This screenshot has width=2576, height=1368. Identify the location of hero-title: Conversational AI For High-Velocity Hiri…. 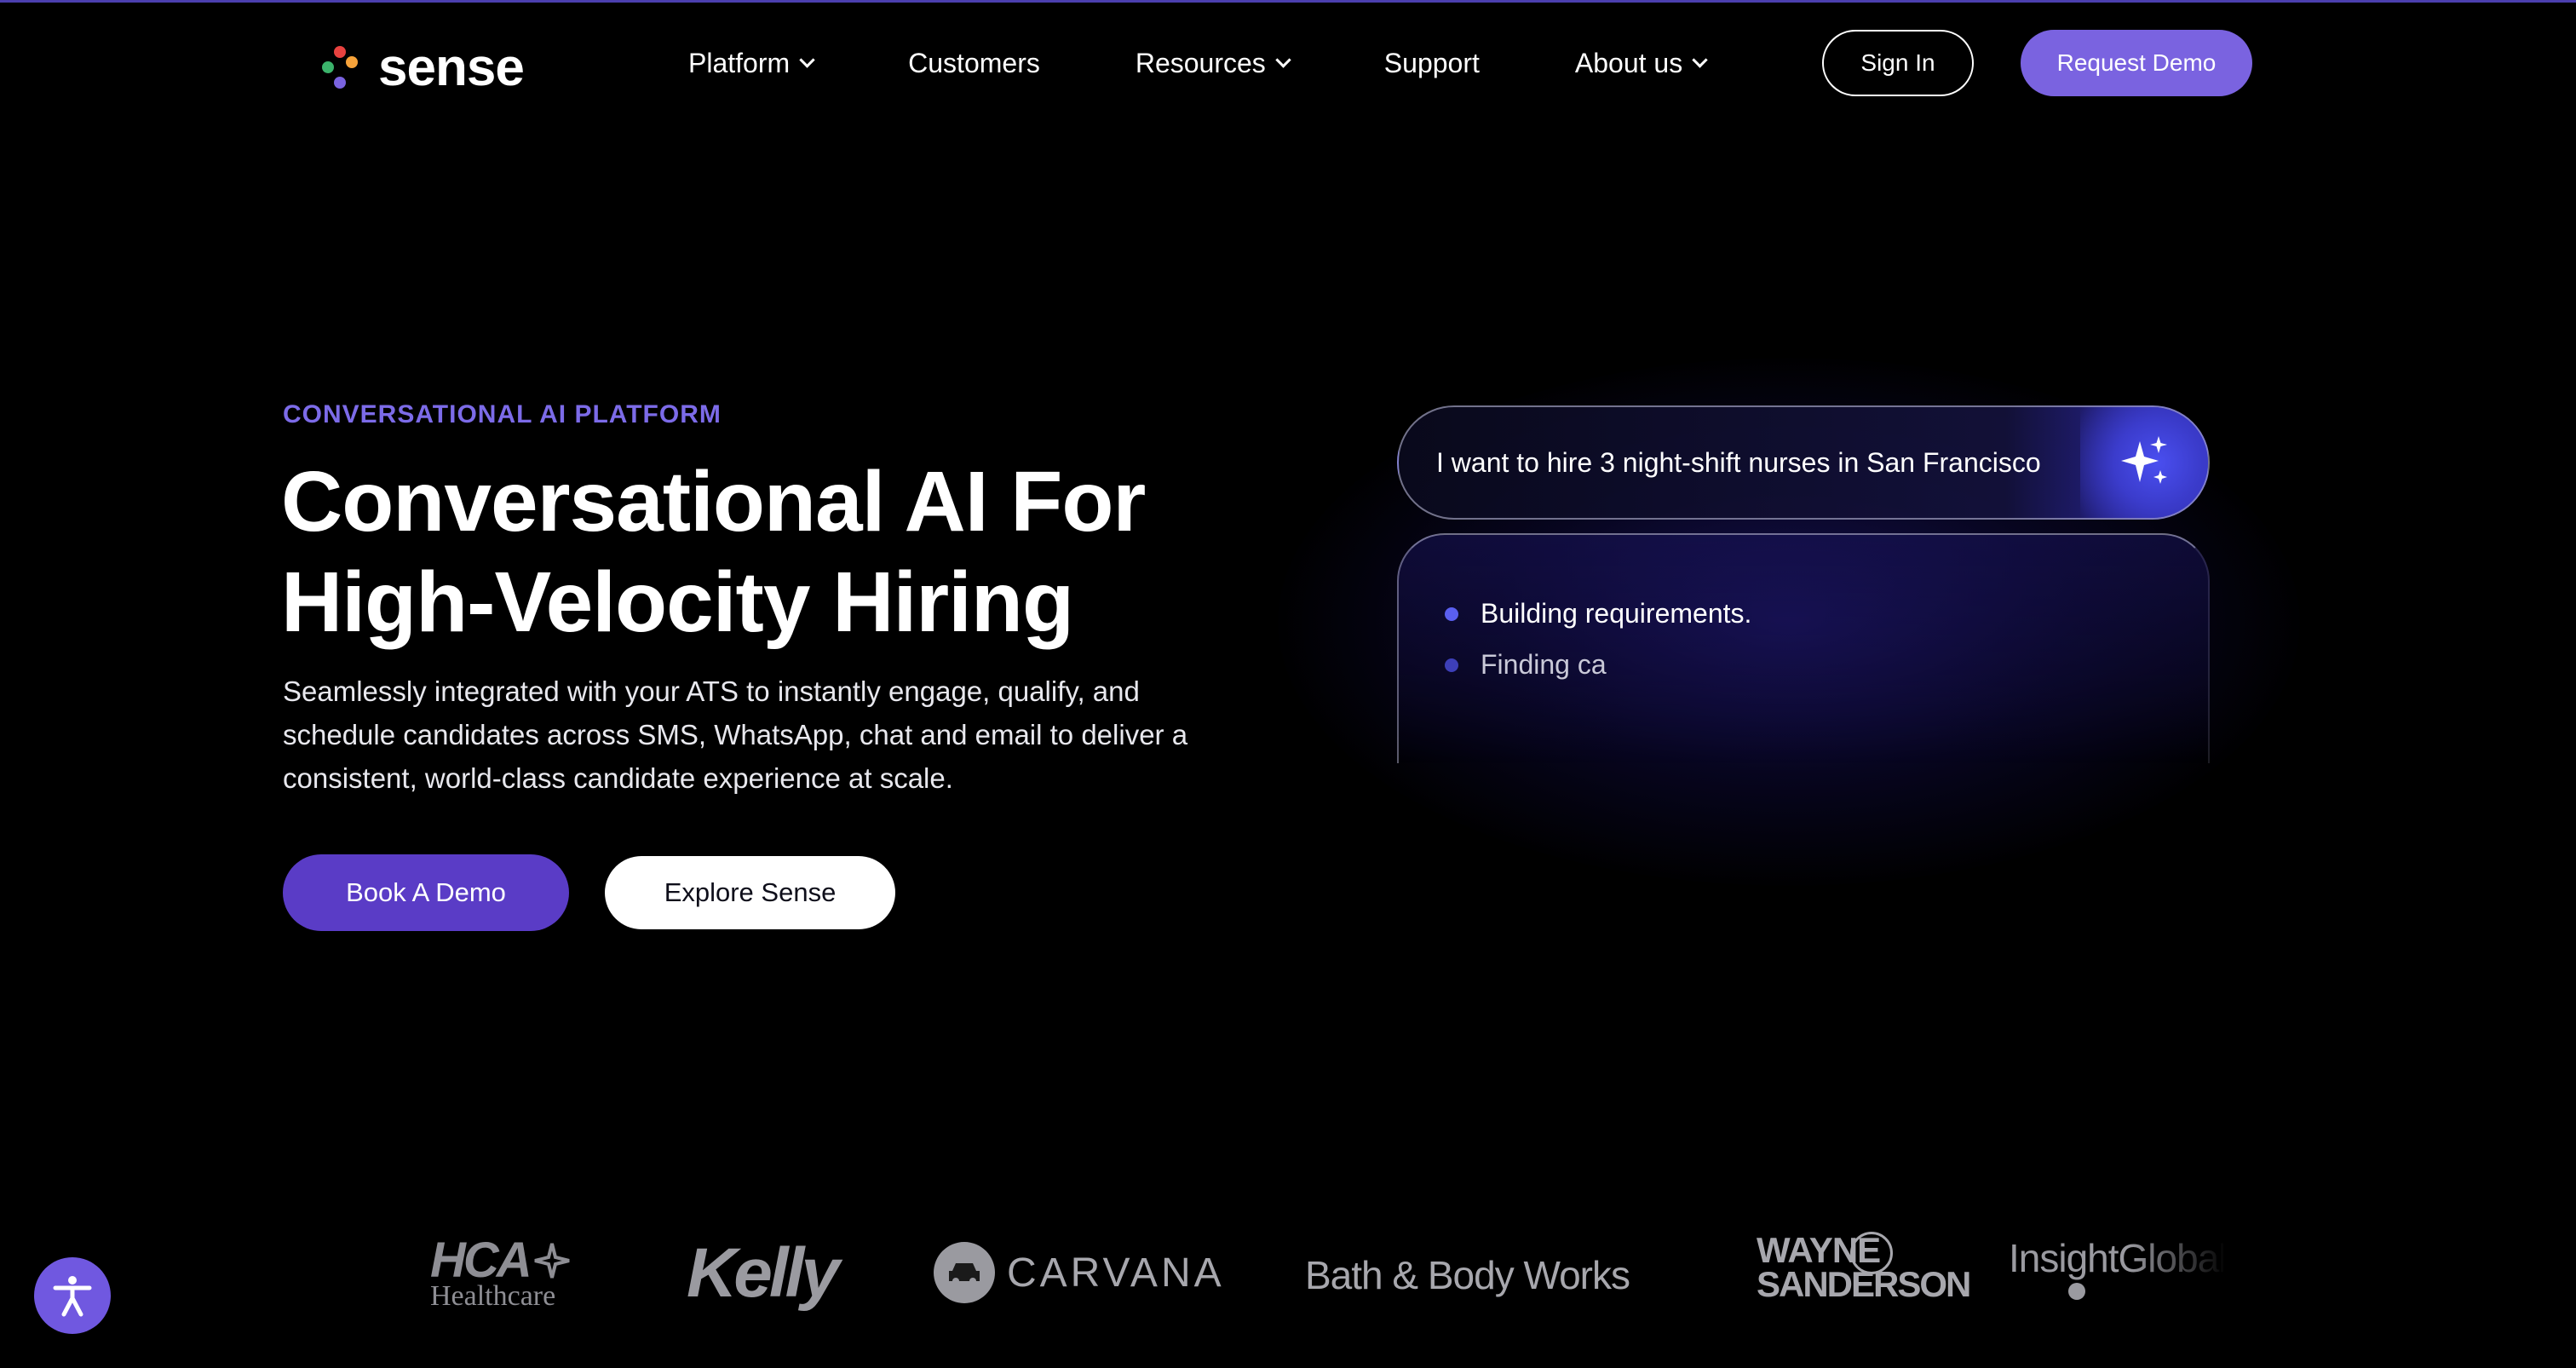
(835, 551).